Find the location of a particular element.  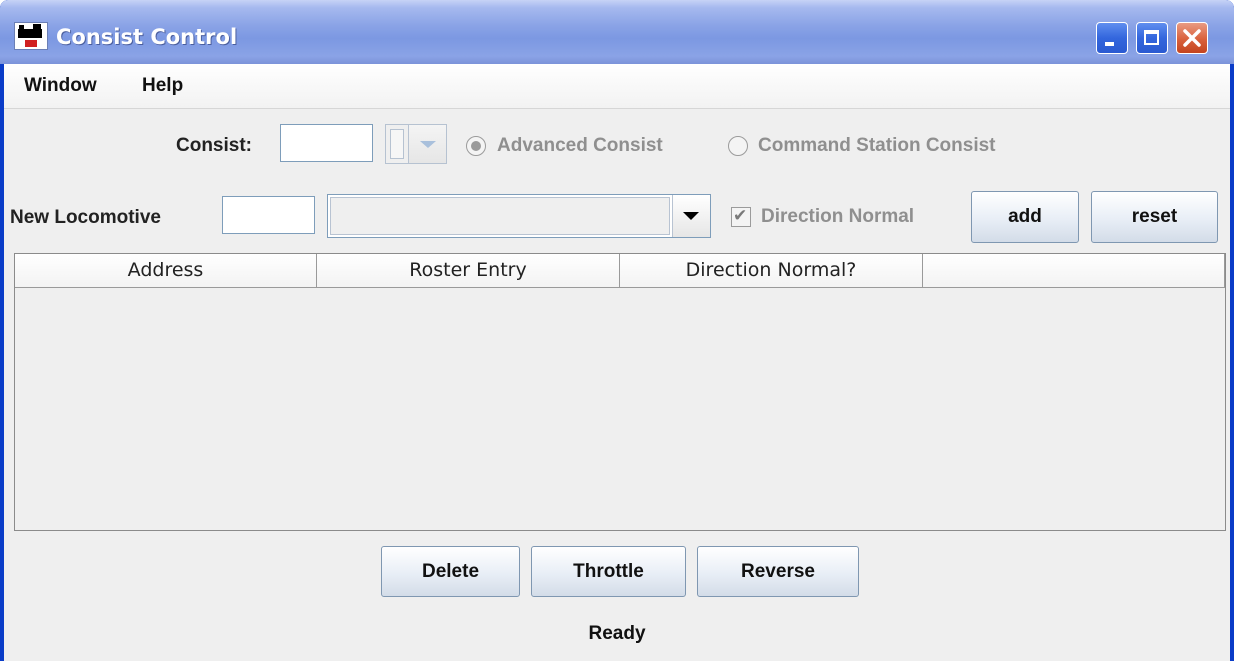

reset-button: reset is located at coordinates (1154, 217).